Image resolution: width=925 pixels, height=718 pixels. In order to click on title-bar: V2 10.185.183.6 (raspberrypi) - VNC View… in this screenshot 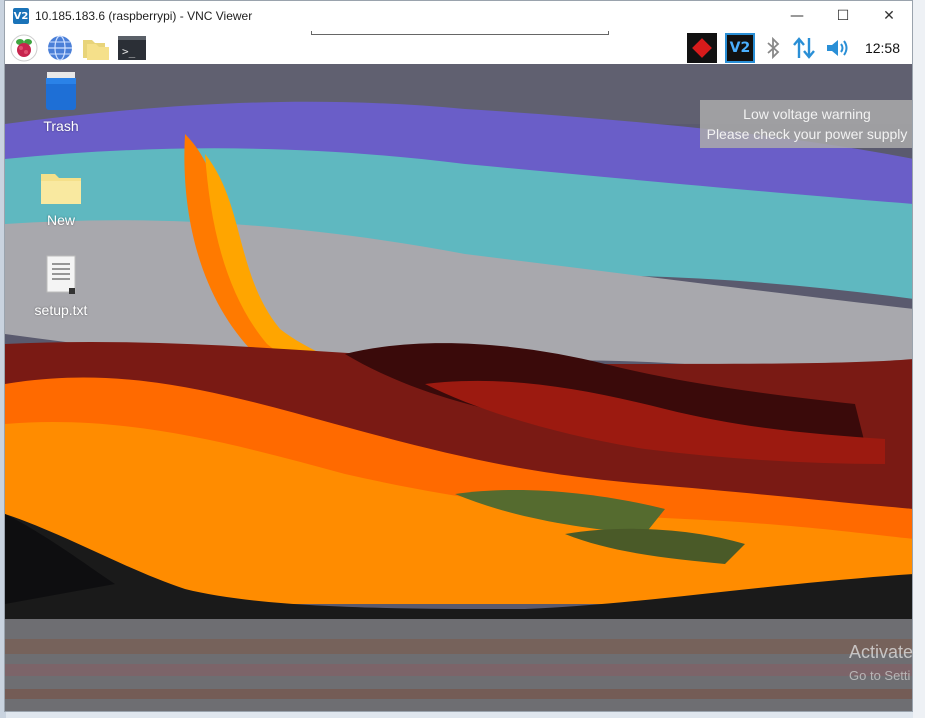, I will do `click(458, 16)`.